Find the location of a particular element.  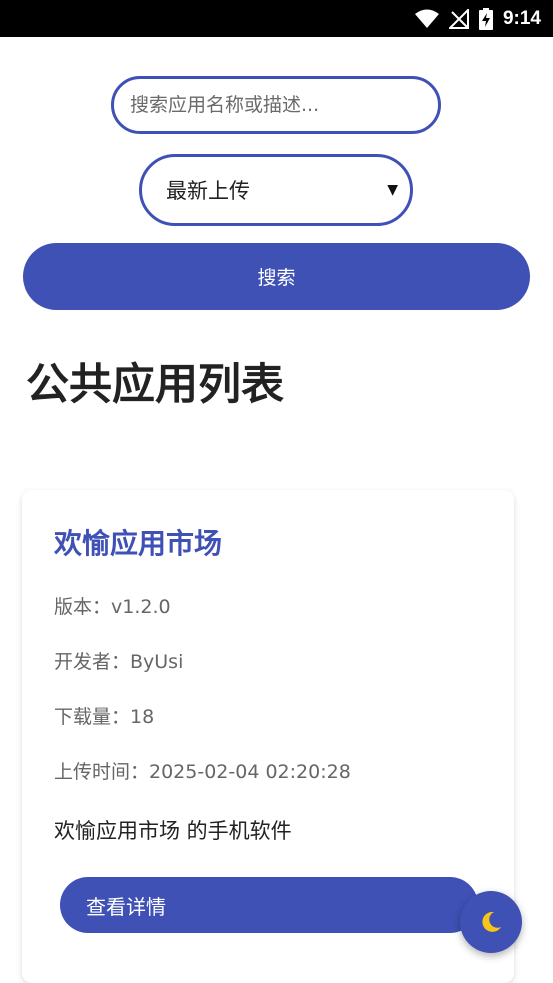

dropdown-arrow-icon: ▼ is located at coordinates (392, 190).